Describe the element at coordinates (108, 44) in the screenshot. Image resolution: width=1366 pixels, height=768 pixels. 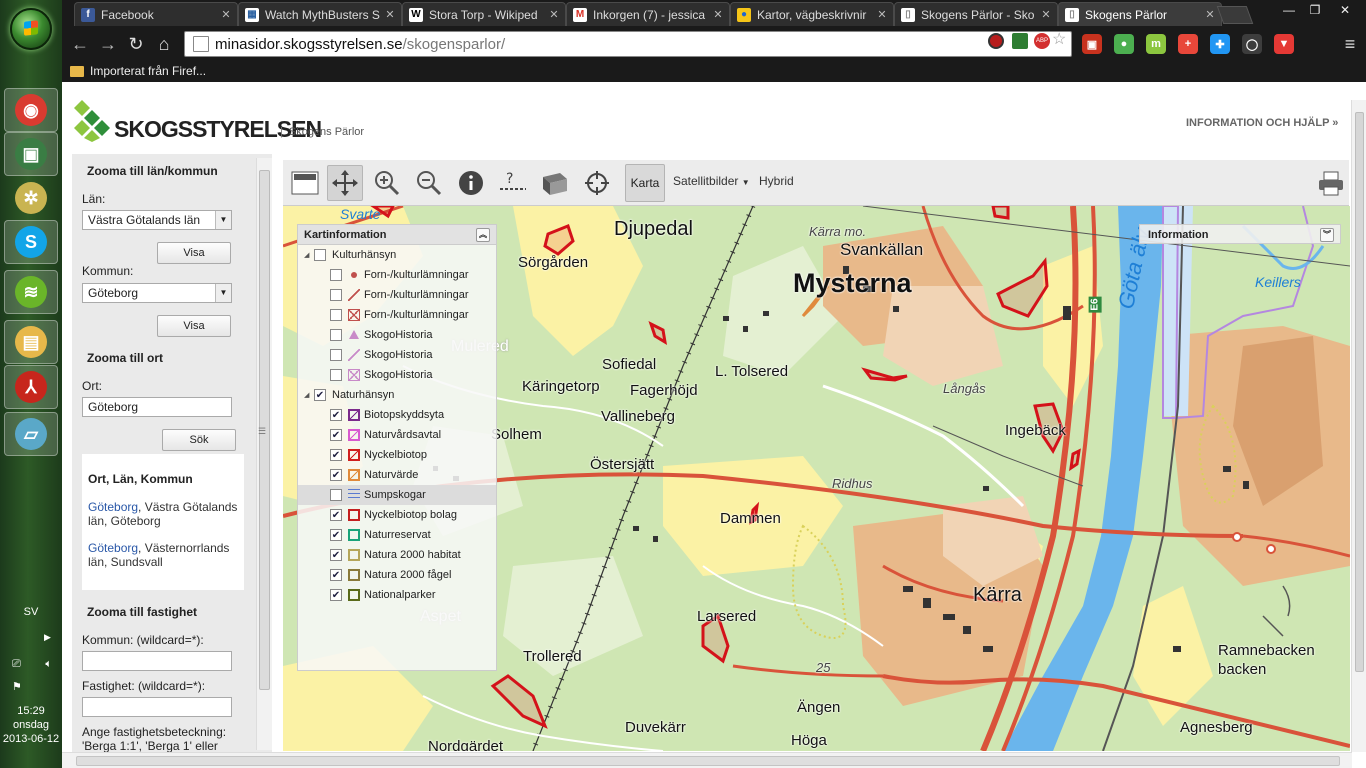
I see `forward-button: →` at that location.